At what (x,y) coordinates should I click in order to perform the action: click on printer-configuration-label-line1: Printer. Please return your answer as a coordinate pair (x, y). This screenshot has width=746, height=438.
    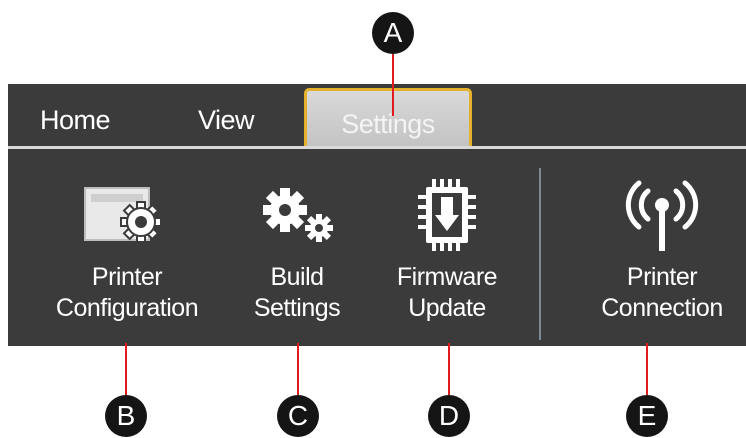
    Looking at the image, I should click on (127, 277).